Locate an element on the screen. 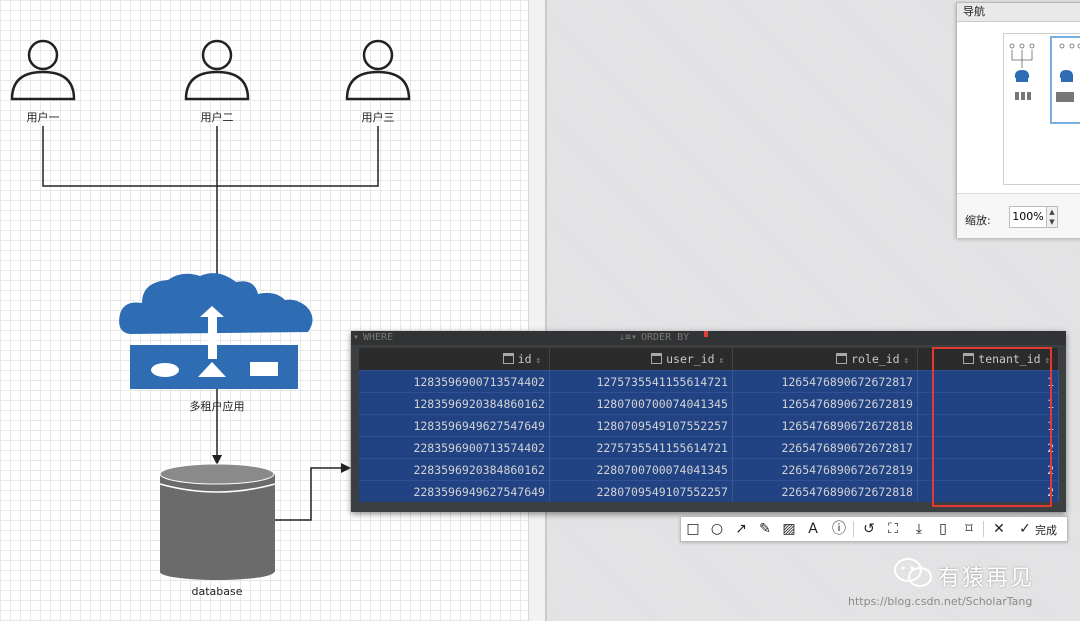 The height and width of the screenshot is (621, 1080). zoom-label: 缩放: is located at coordinates (978, 220).